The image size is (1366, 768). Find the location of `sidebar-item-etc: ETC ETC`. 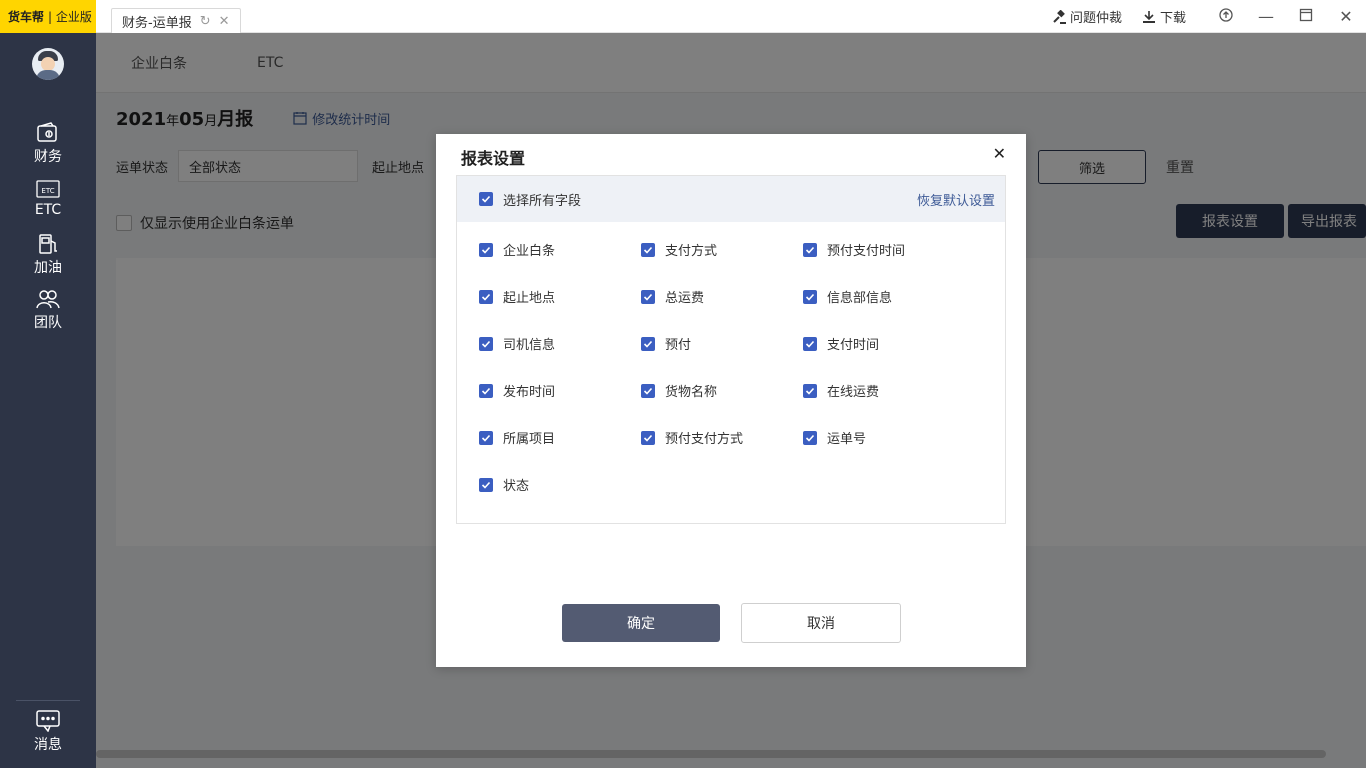

sidebar-item-etc: ETC ETC is located at coordinates (48, 198).